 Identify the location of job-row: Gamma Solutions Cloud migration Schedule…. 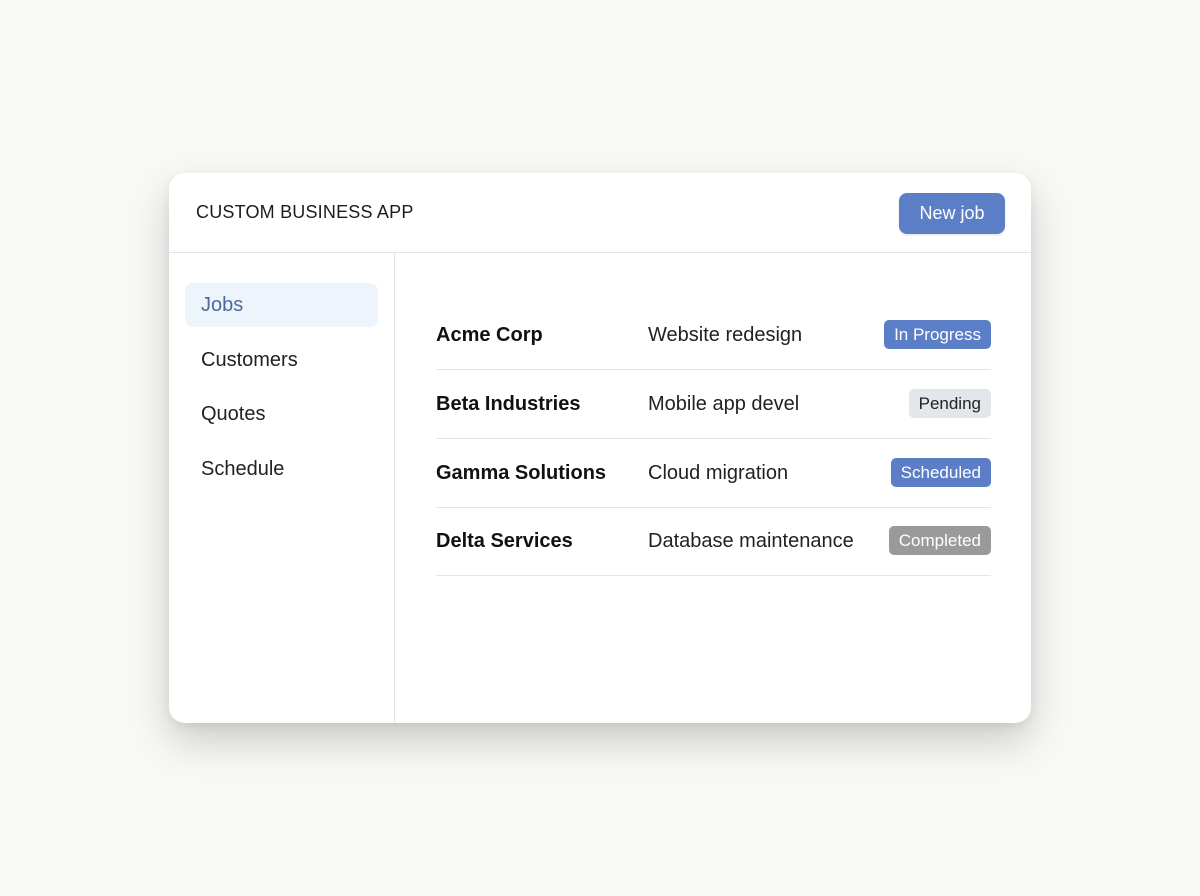
(713, 473).